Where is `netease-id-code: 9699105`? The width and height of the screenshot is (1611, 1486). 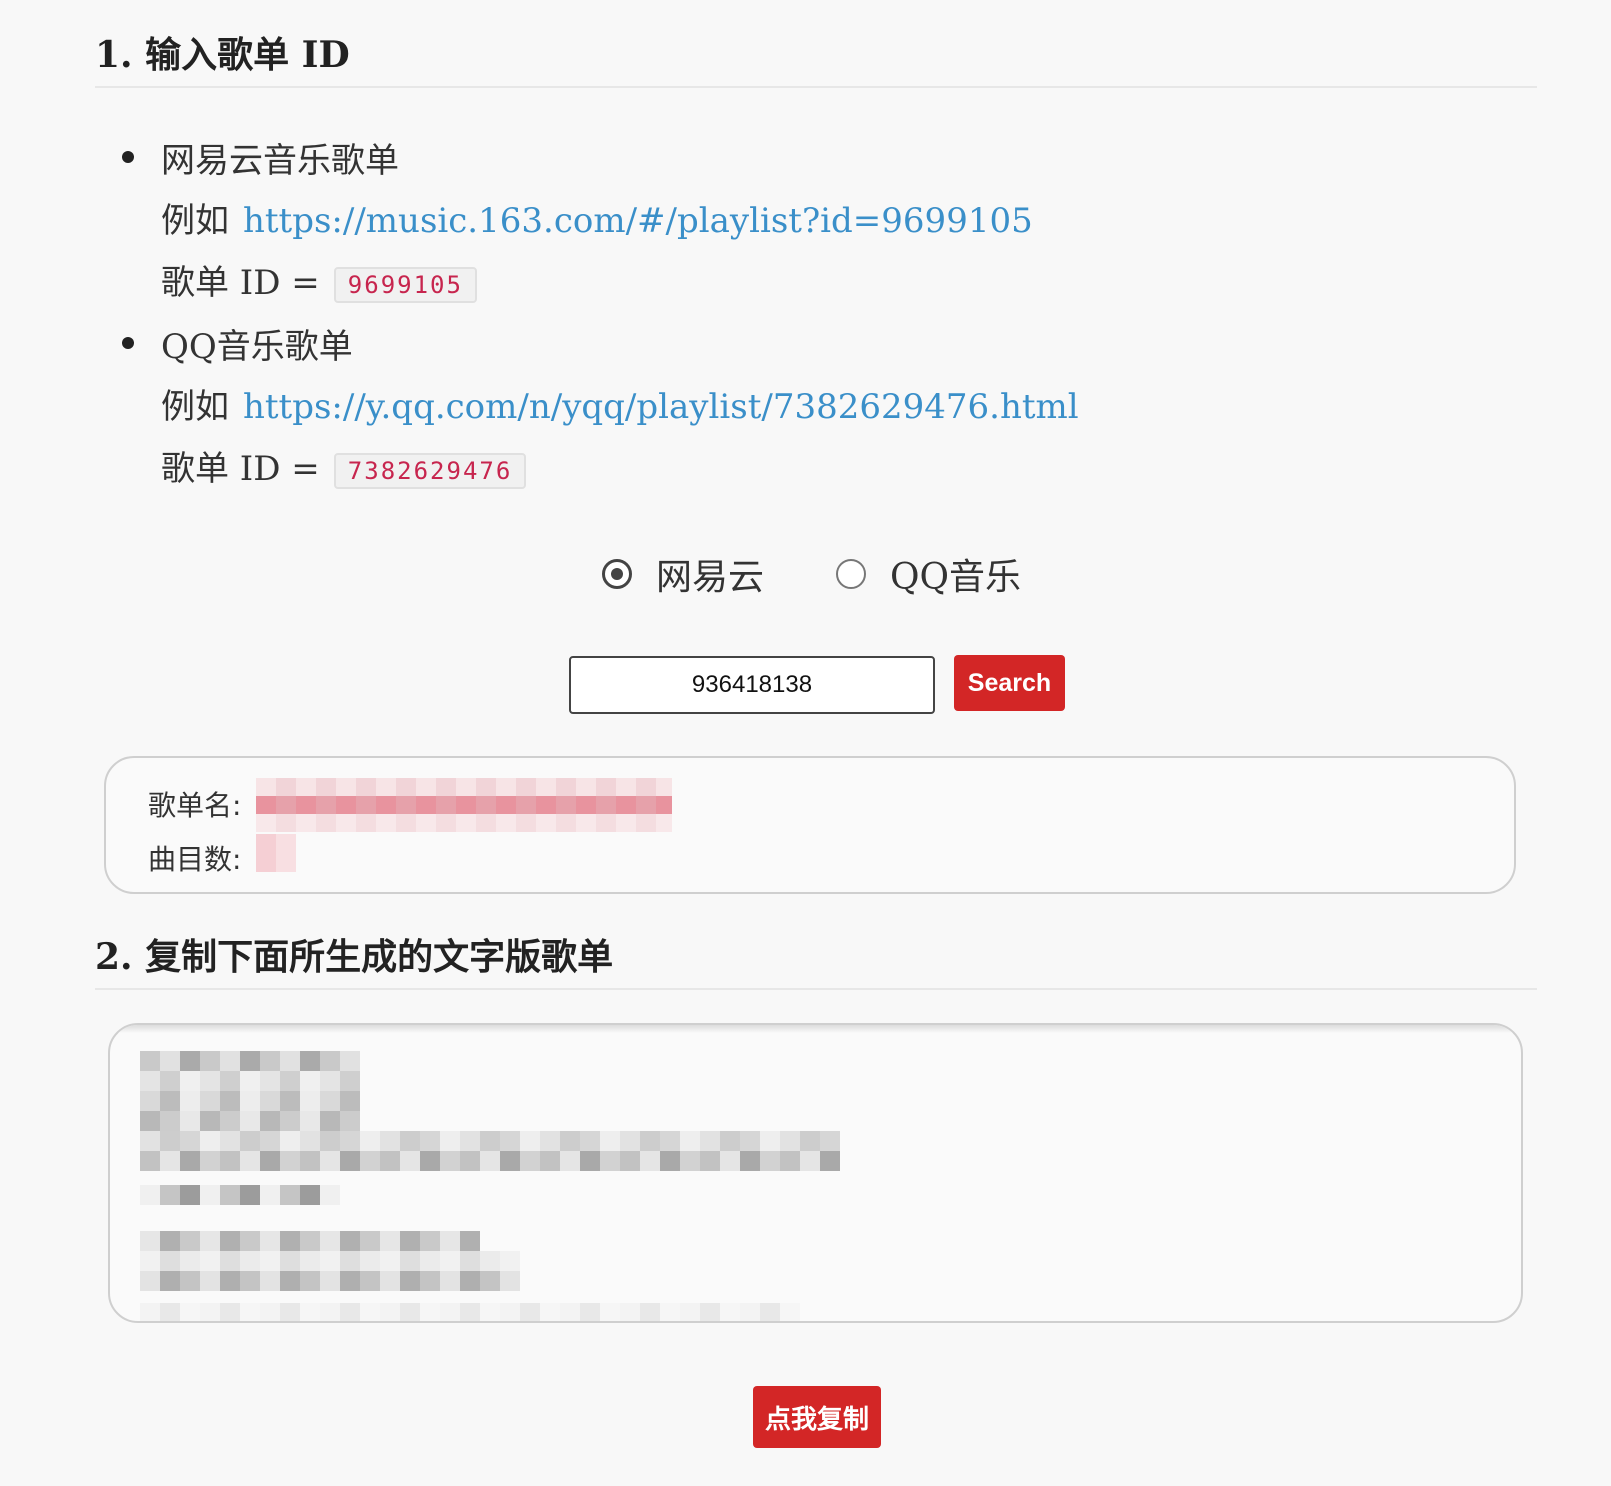 netease-id-code: 9699105 is located at coordinates (405, 285).